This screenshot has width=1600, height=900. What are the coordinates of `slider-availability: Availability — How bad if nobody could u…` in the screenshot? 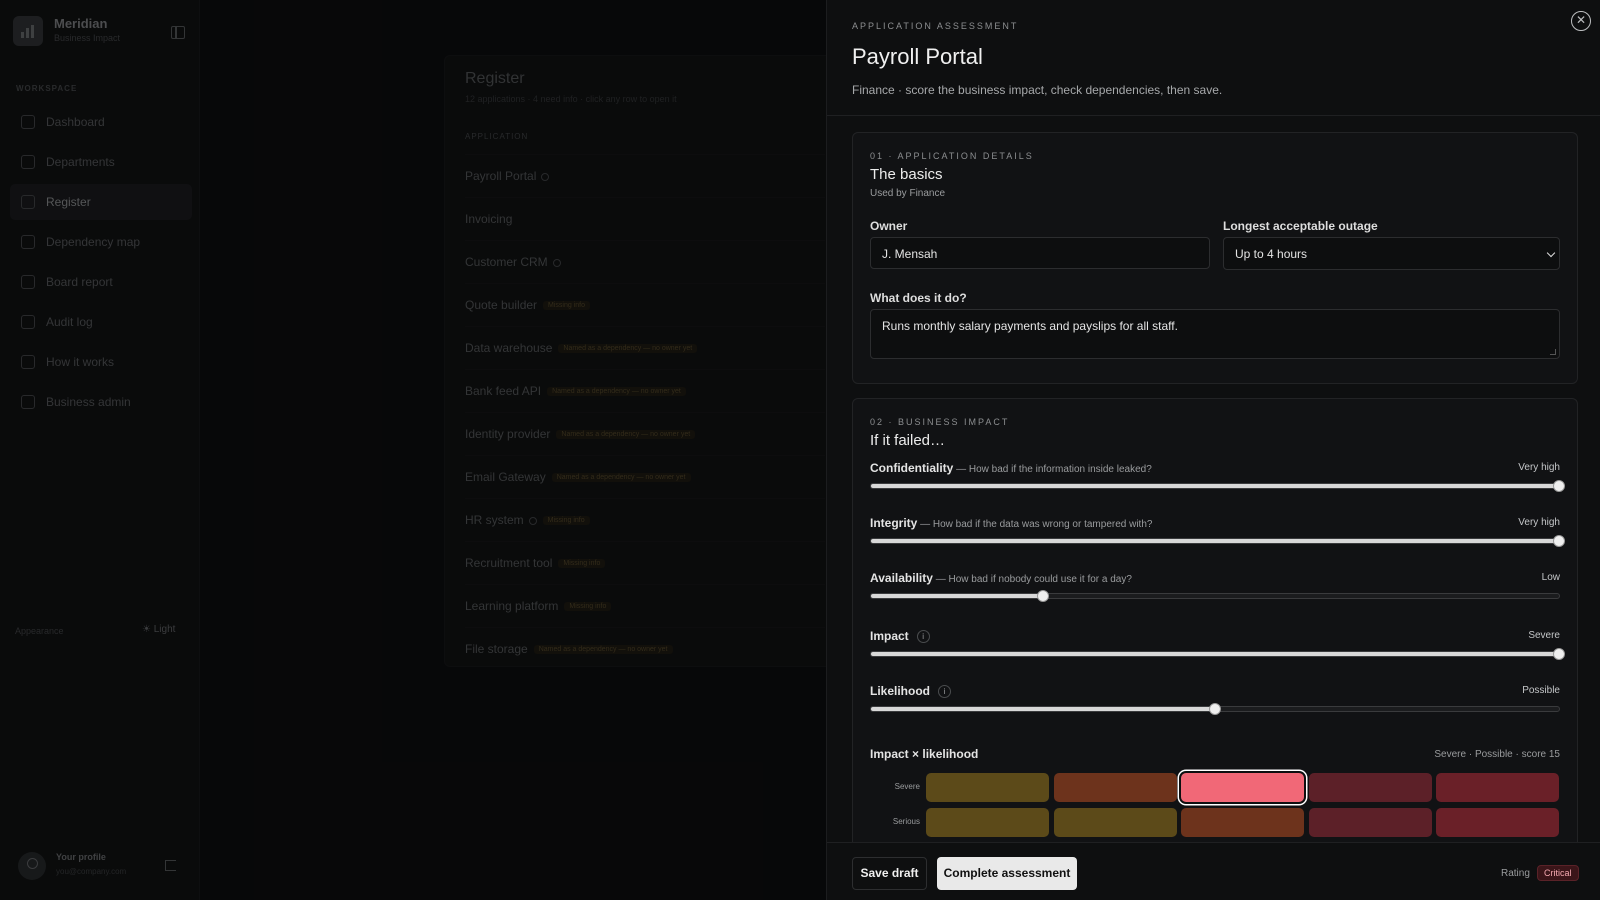 It's located at (1215, 595).